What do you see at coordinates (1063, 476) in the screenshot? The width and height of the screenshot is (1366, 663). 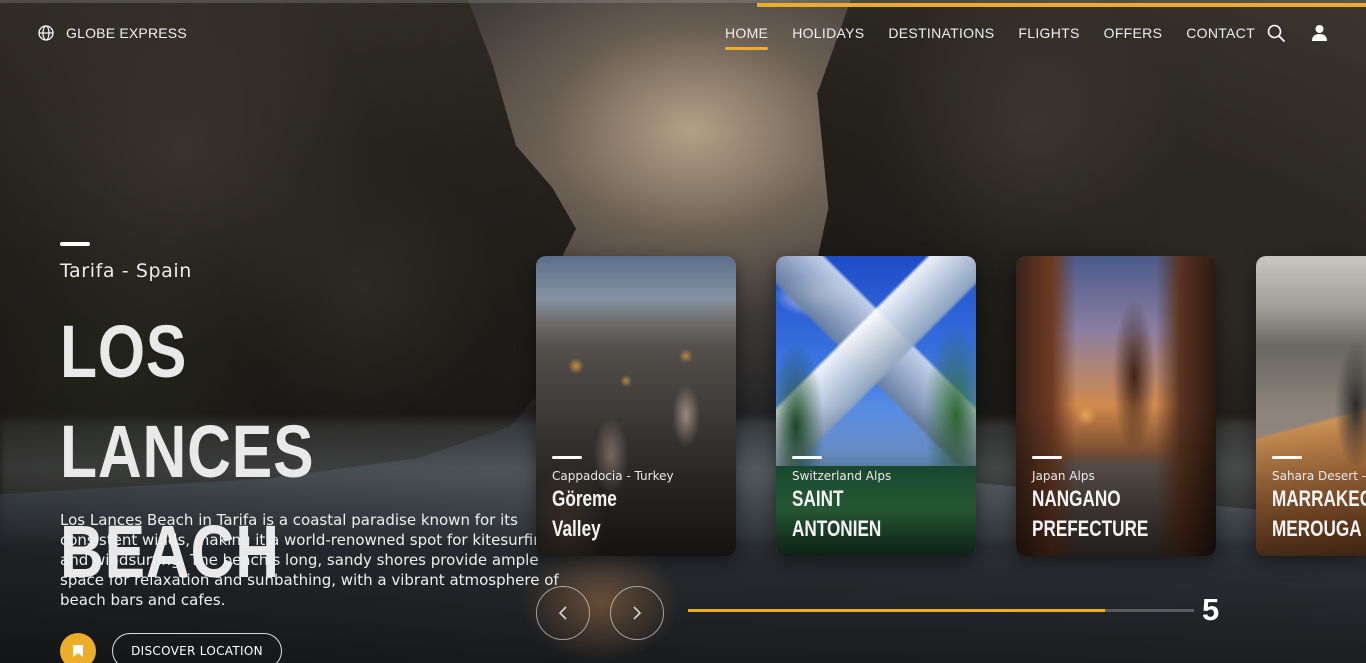 I see `card-subtitle: Japan Alps` at bounding box center [1063, 476].